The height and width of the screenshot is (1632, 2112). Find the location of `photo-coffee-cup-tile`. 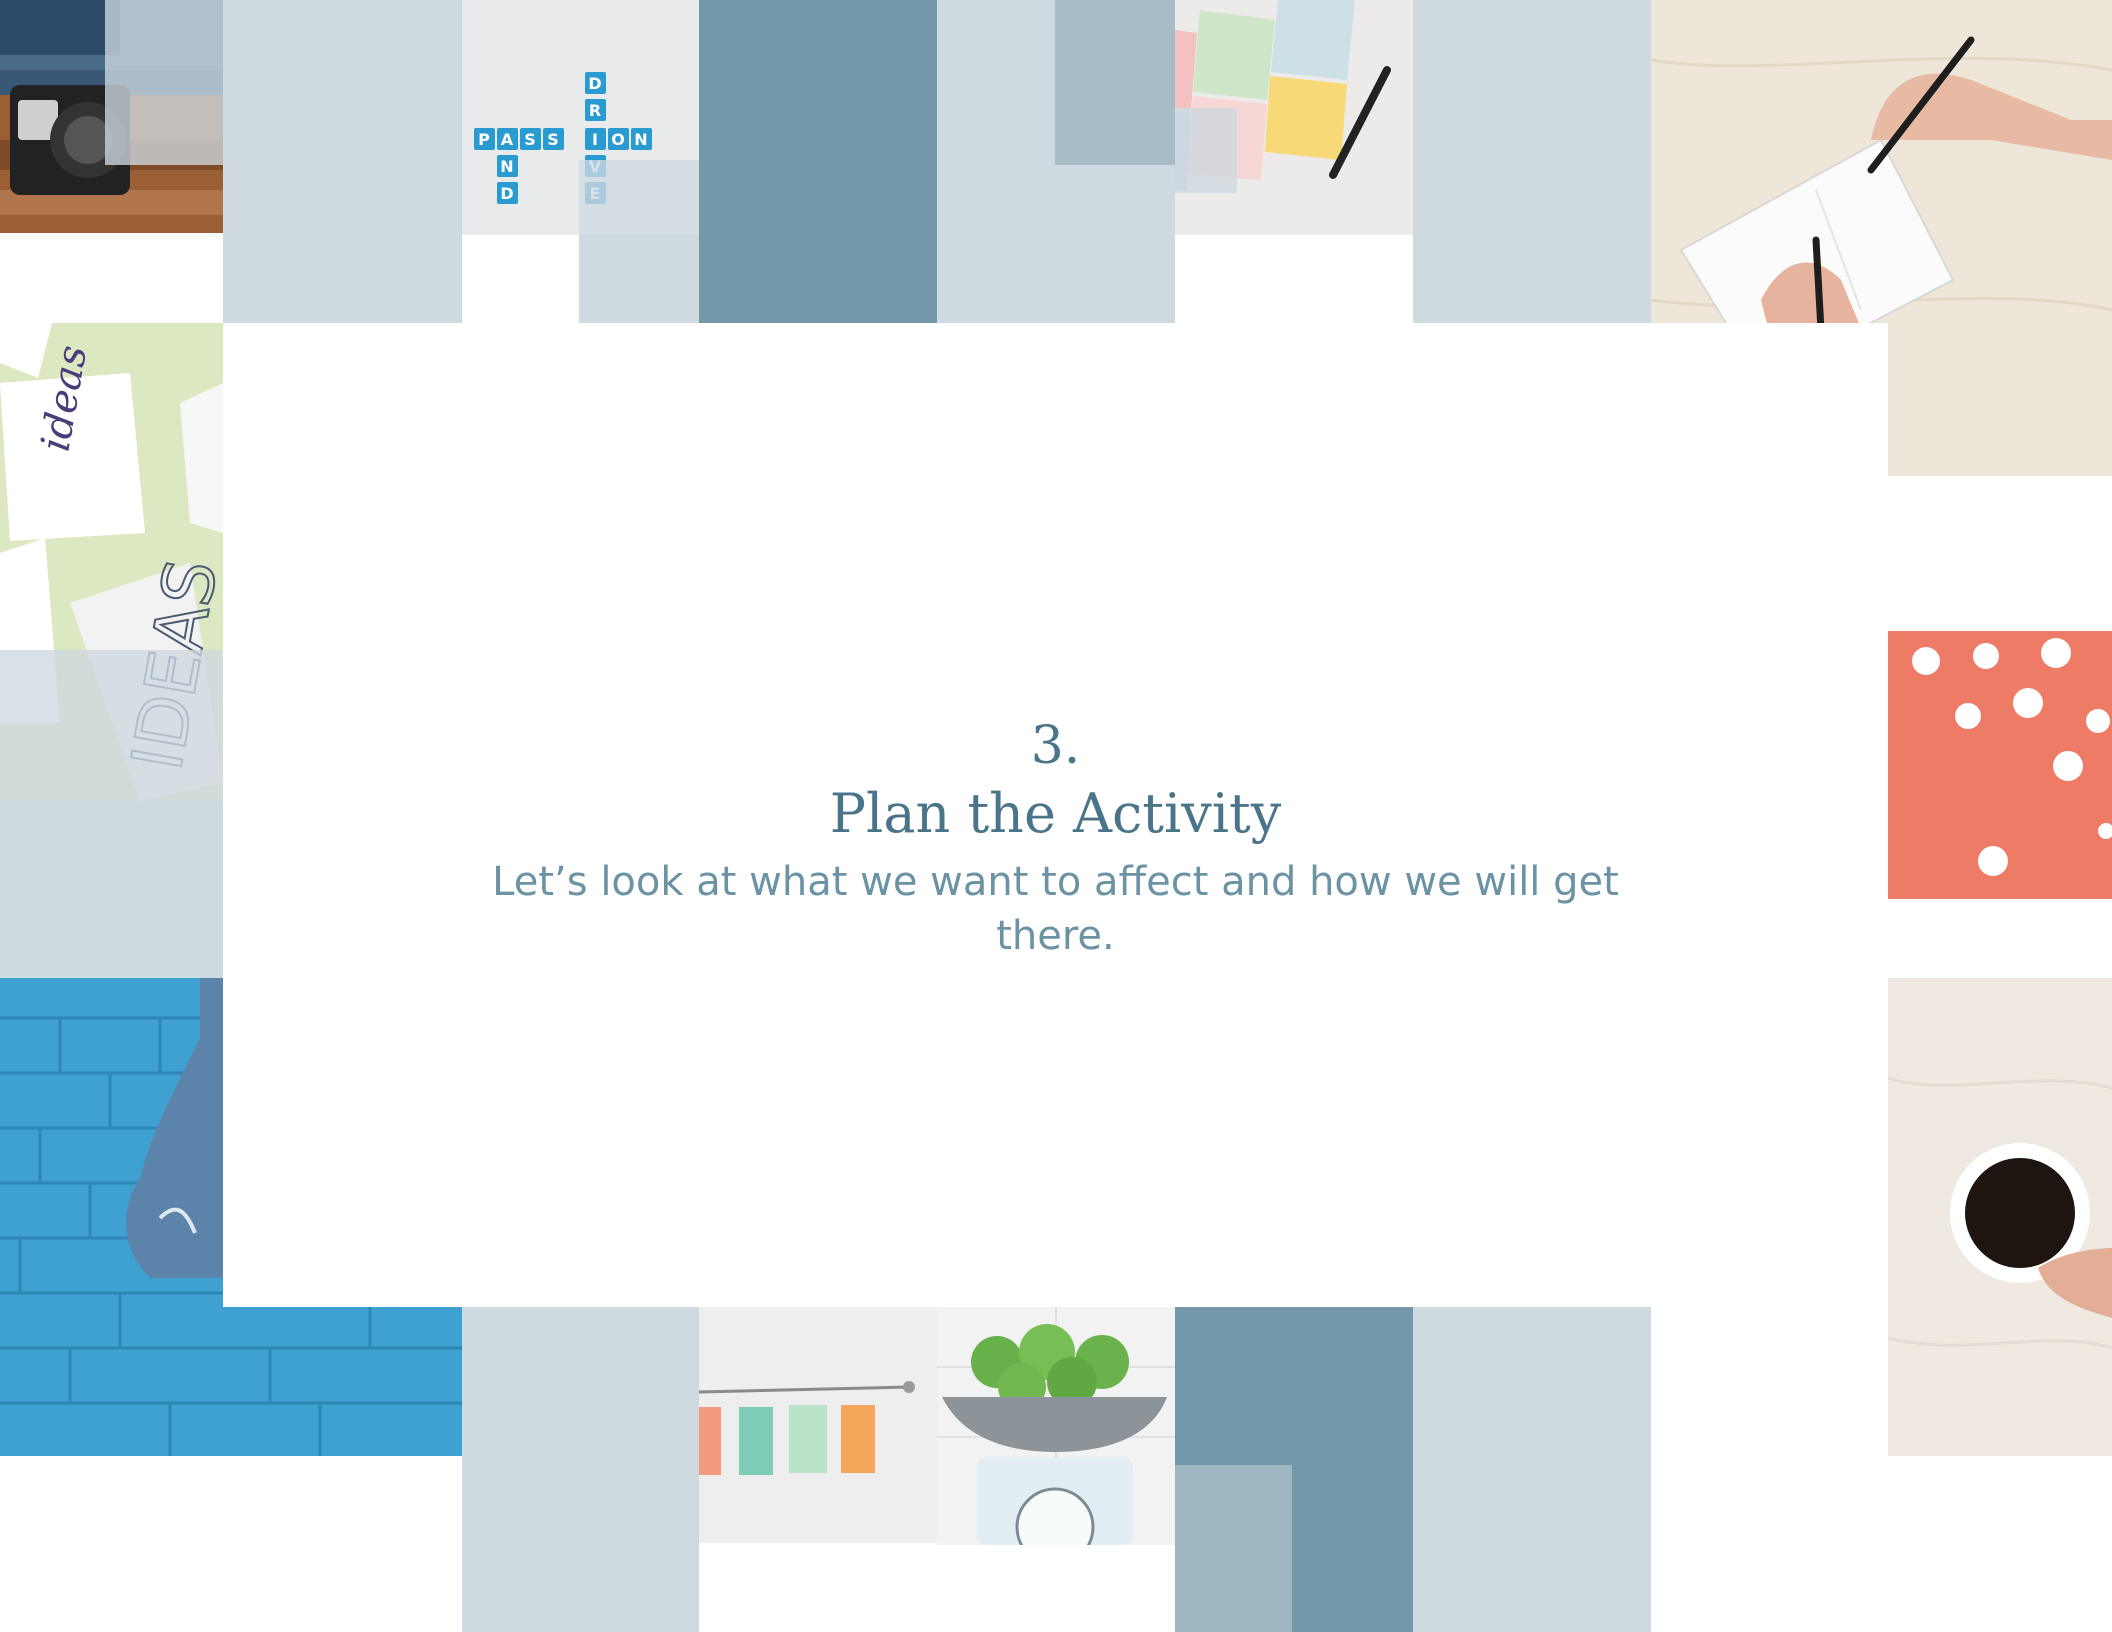

photo-coffee-cup-tile is located at coordinates (2000, 1217).